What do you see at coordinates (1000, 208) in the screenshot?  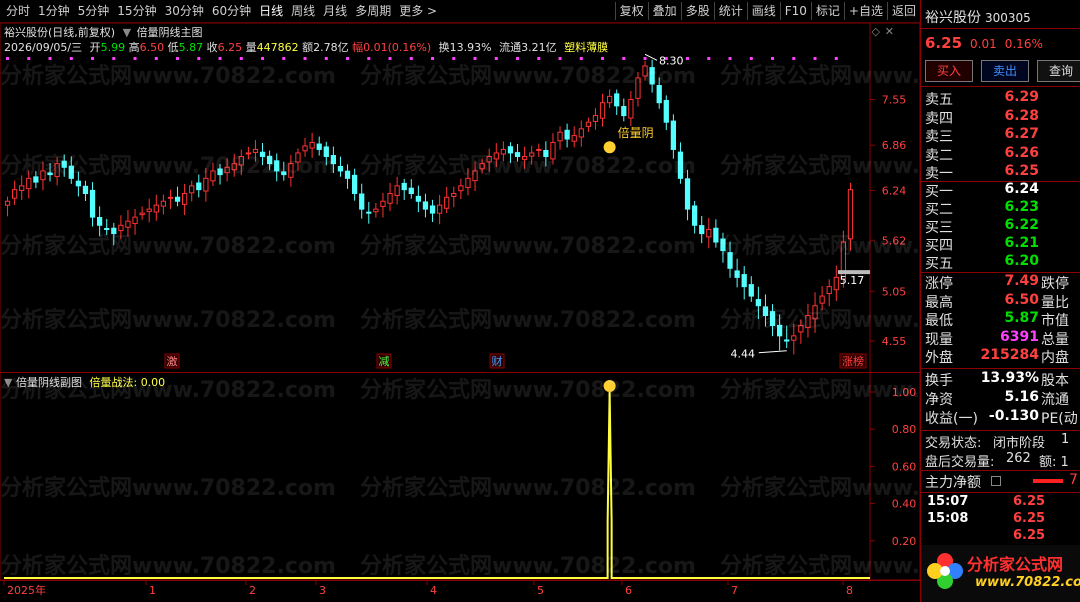 I see `bid-row: 买二 6.23` at bounding box center [1000, 208].